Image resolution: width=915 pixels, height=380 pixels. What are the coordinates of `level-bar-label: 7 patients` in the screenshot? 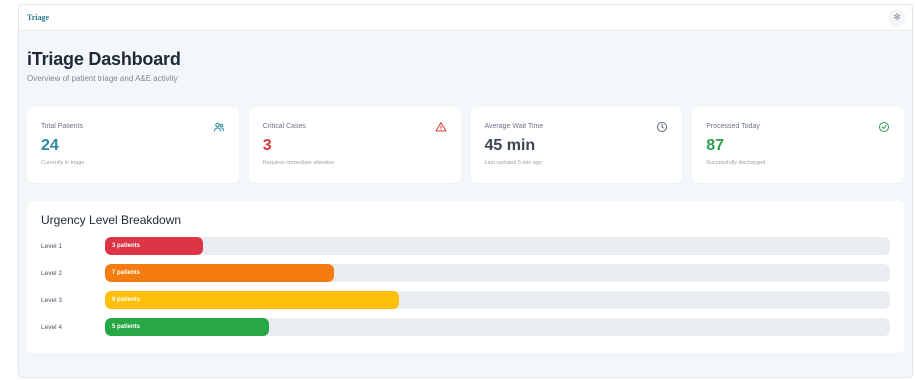 It's located at (126, 273).